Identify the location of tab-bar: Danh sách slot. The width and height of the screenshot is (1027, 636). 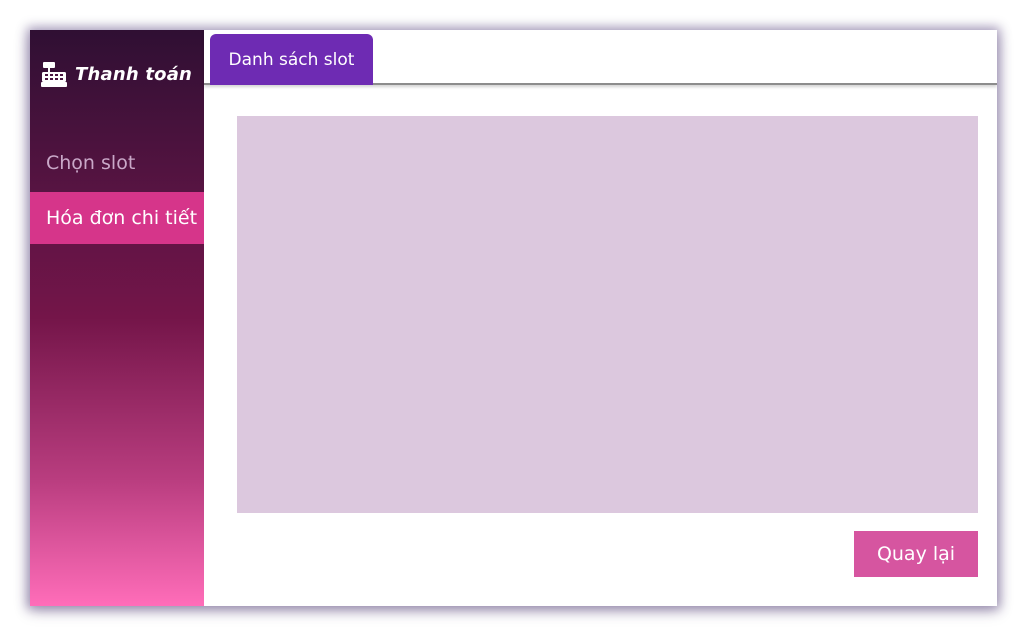
(600, 57).